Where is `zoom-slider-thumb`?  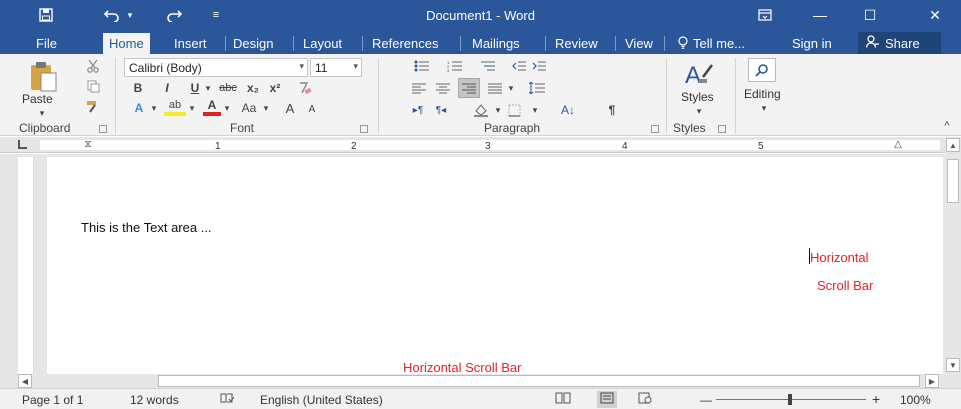 zoom-slider-thumb is located at coordinates (790, 399).